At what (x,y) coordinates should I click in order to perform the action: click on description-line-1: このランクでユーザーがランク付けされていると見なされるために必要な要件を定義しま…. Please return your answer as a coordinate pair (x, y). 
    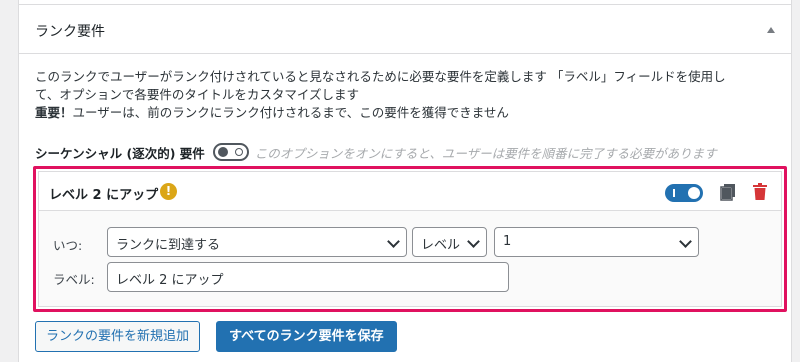
    Looking at the image, I should click on (380, 76).